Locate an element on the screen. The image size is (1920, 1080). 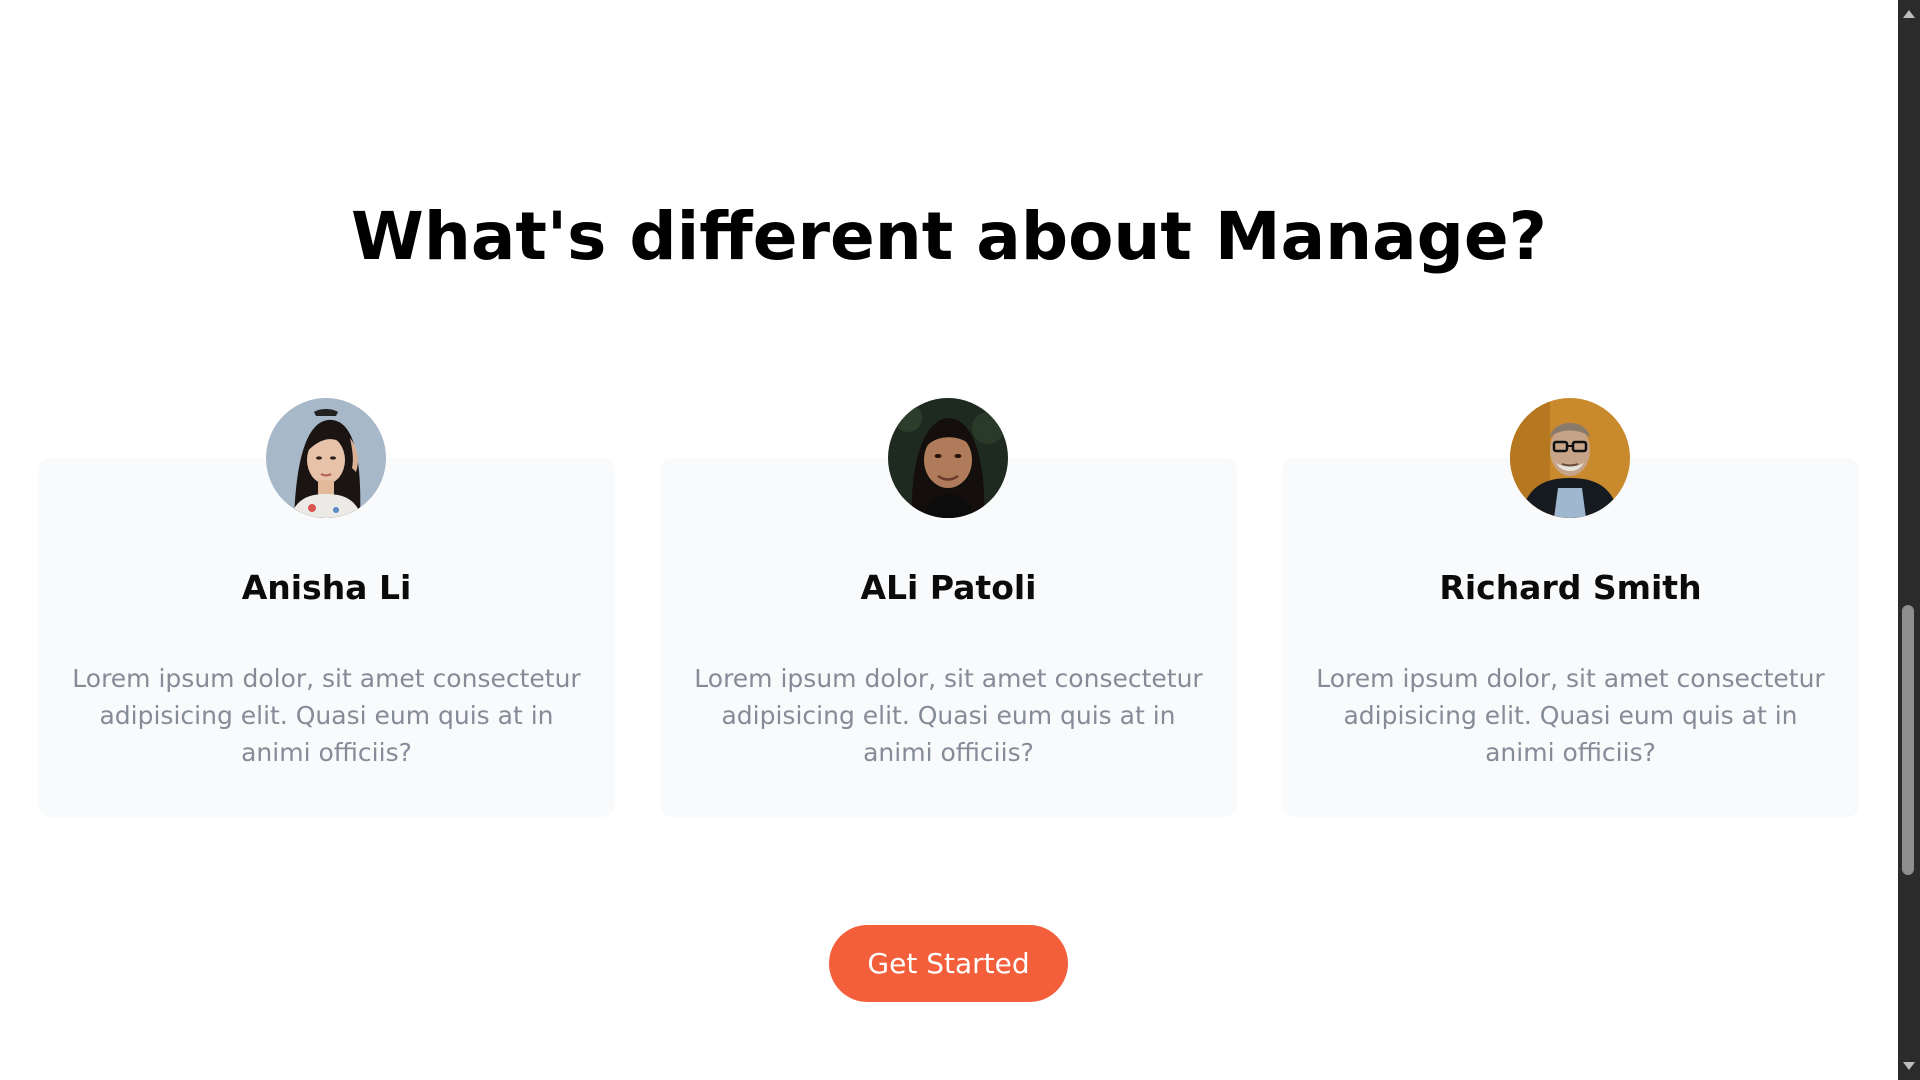
avatar-woman-long-dark-hair-icon is located at coordinates (326, 458).